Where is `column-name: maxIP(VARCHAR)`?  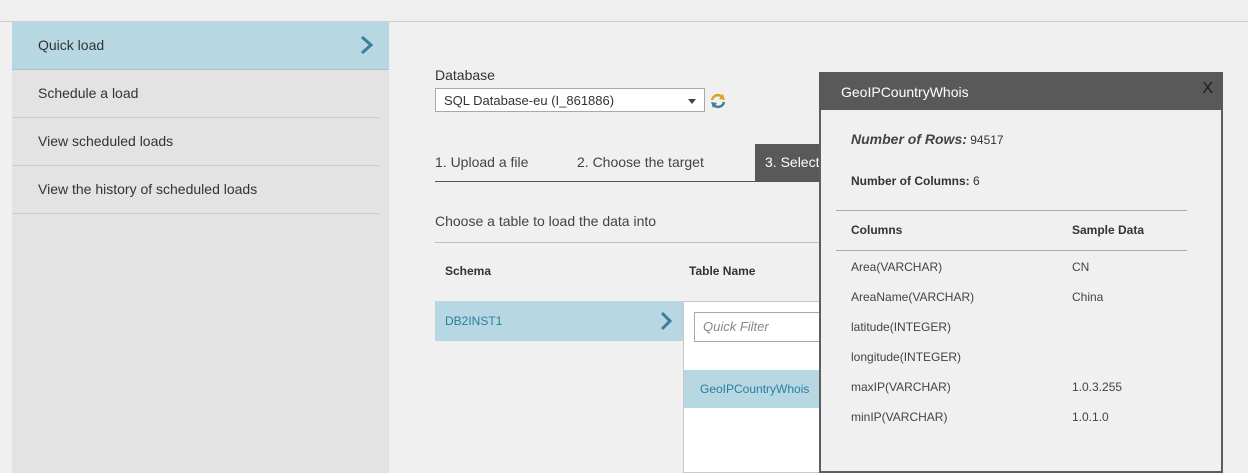 column-name: maxIP(VARCHAR) is located at coordinates (901, 387).